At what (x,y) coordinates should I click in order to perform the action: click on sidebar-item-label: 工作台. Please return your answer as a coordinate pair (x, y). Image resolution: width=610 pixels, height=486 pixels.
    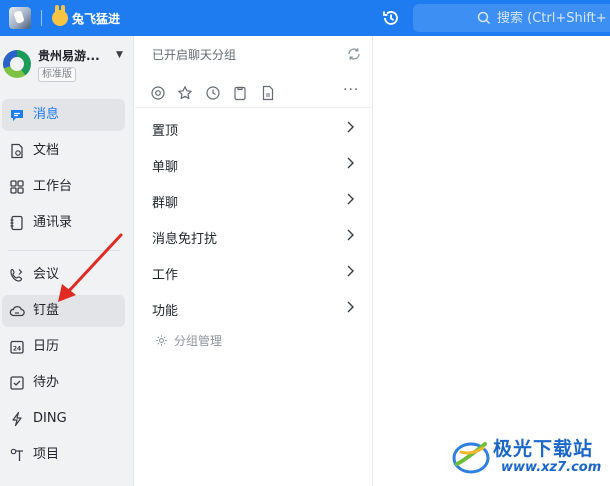
    Looking at the image, I should click on (53, 186).